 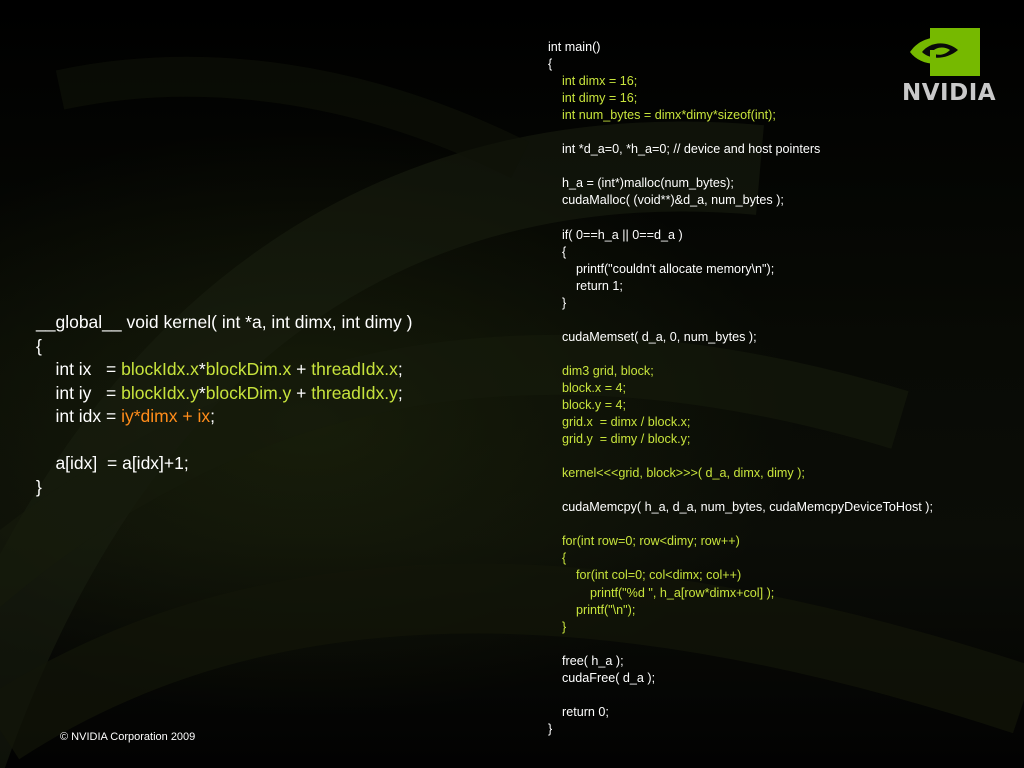 What do you see at coordinates (740, 286) in the screenshot?
I see `main-code-line: return 1;` at bounding box center [740, 286].